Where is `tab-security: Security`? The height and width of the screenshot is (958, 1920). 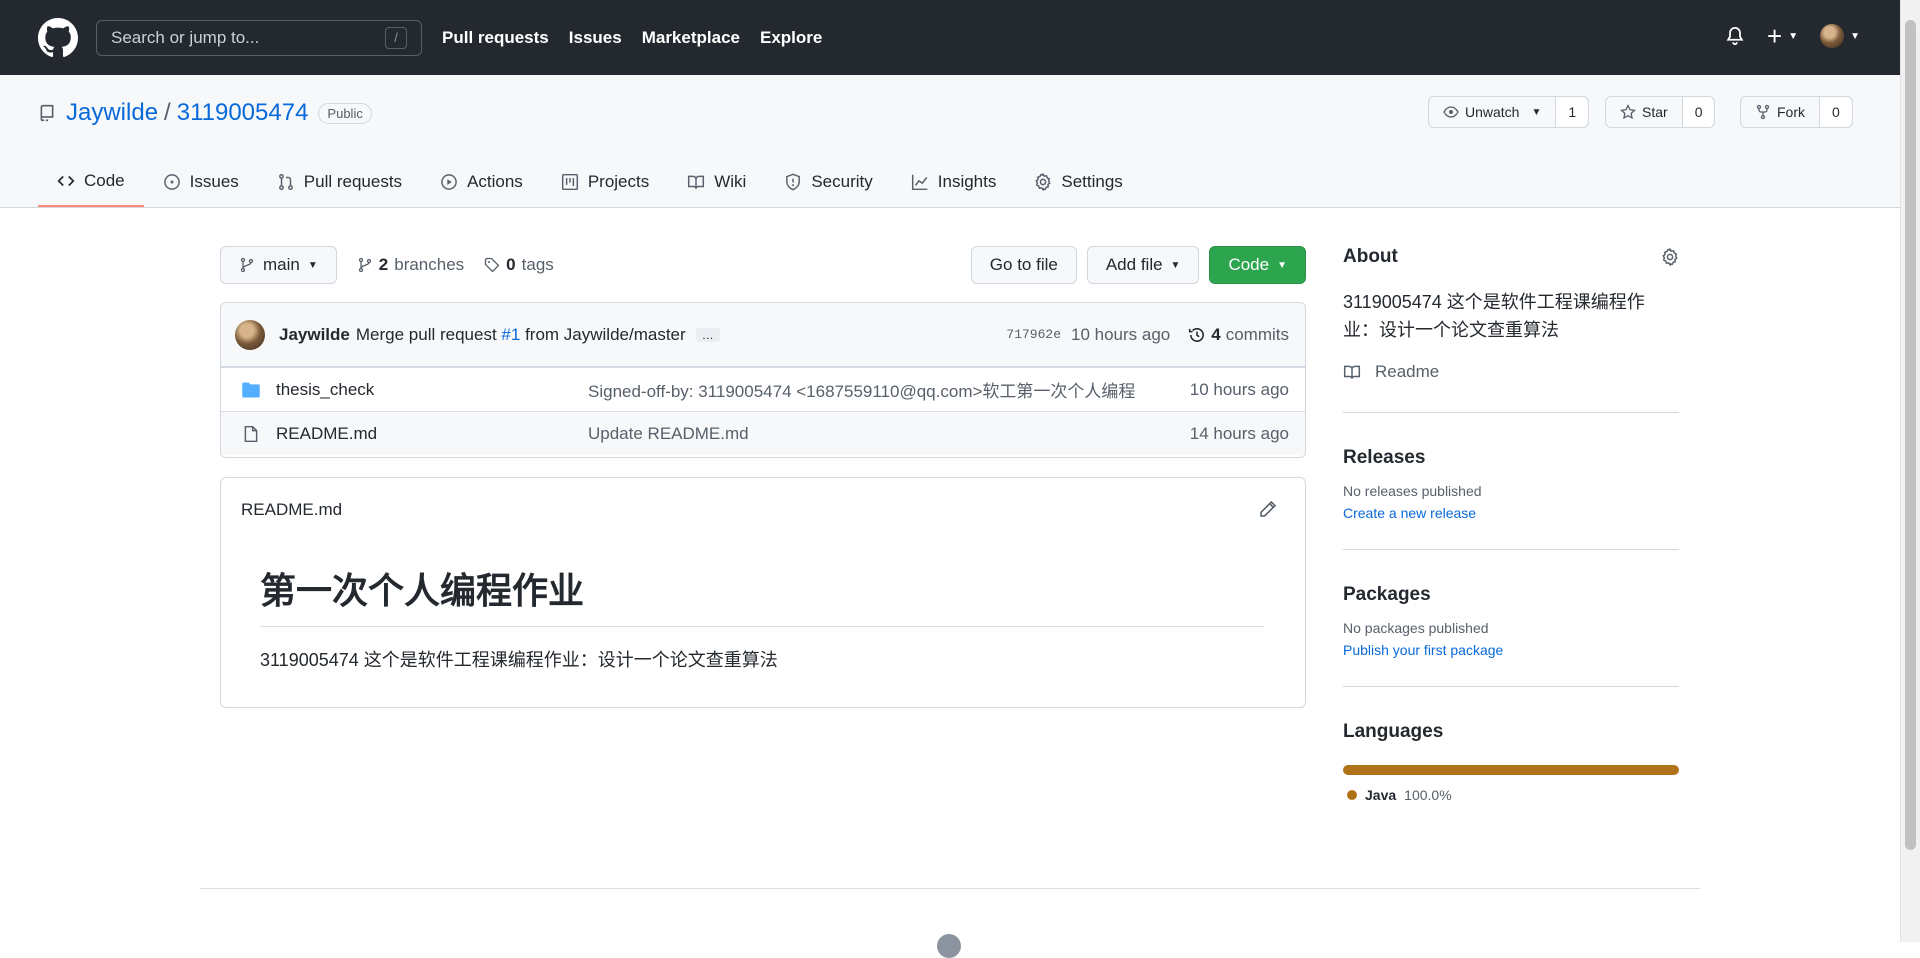 tab-security: Security is located at coordinates (828, 182).